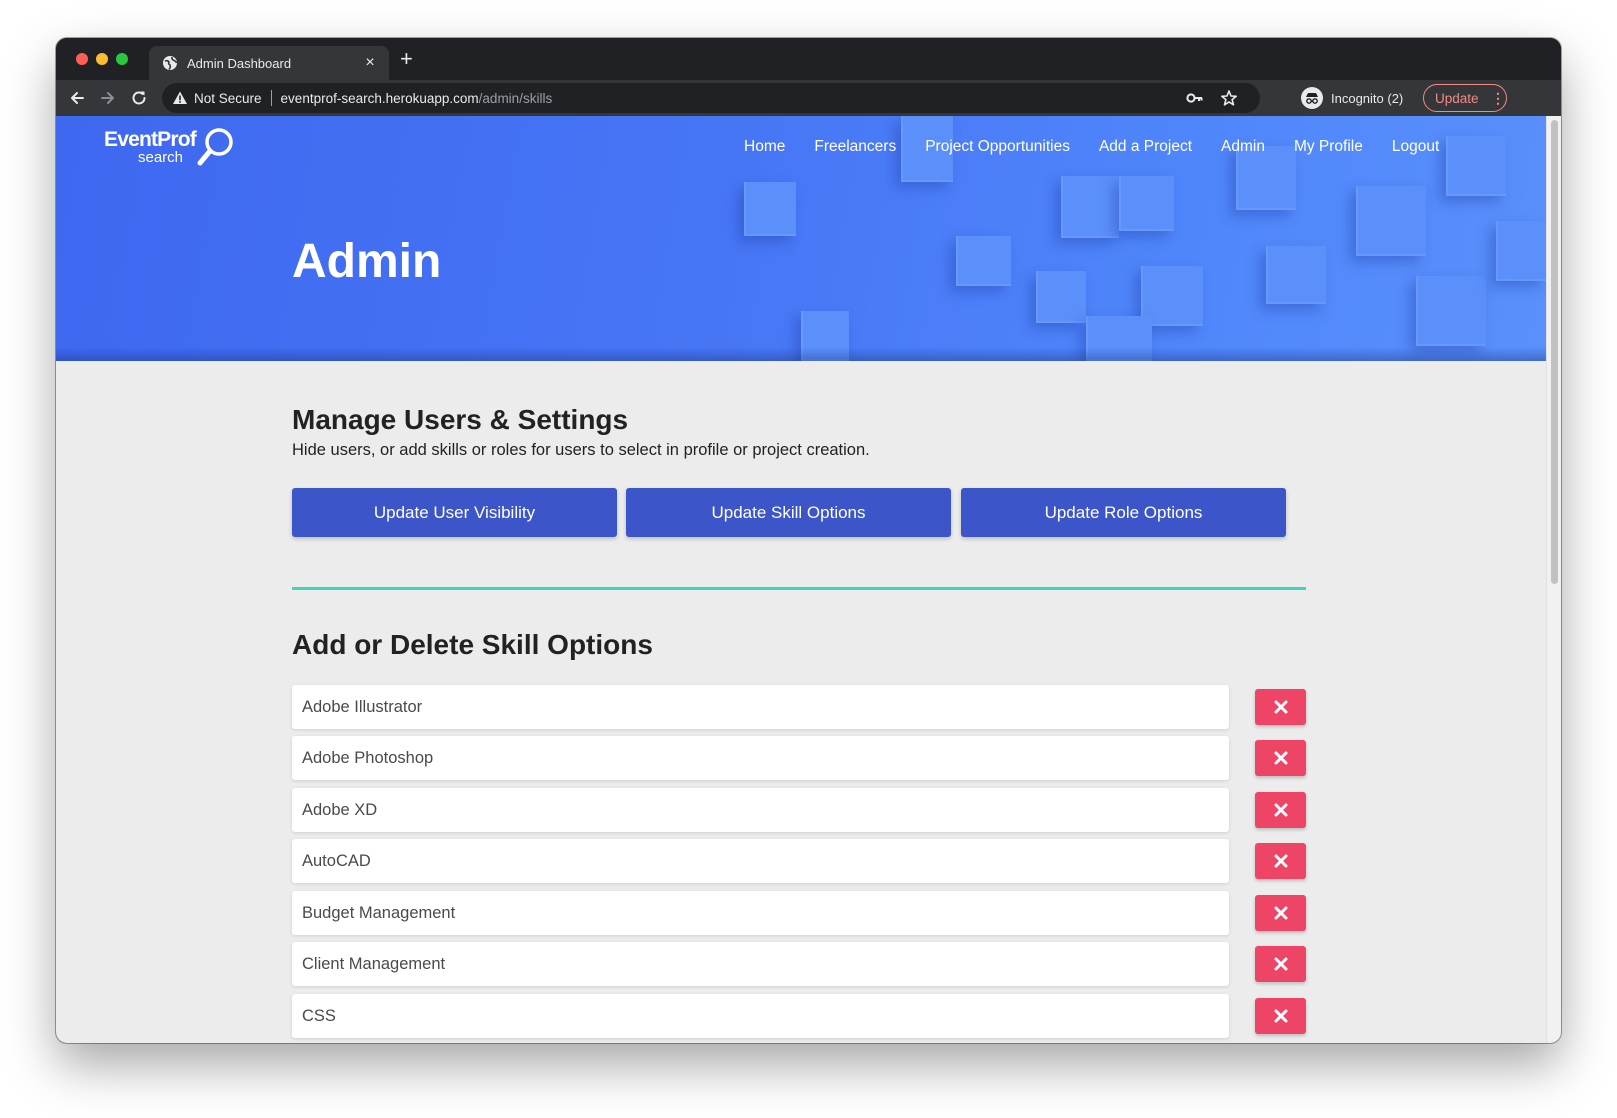 The width and height of the screenshot is (1617, 1118). I want to click on reload-button, so click(139, 98).